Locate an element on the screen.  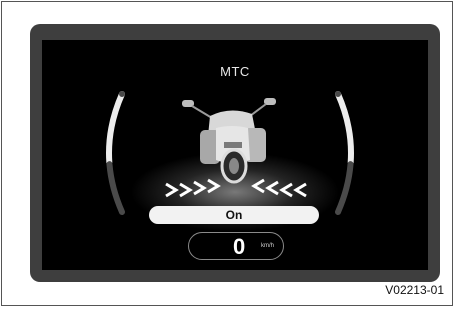
status-text: On is located at coordinates (234, 215).